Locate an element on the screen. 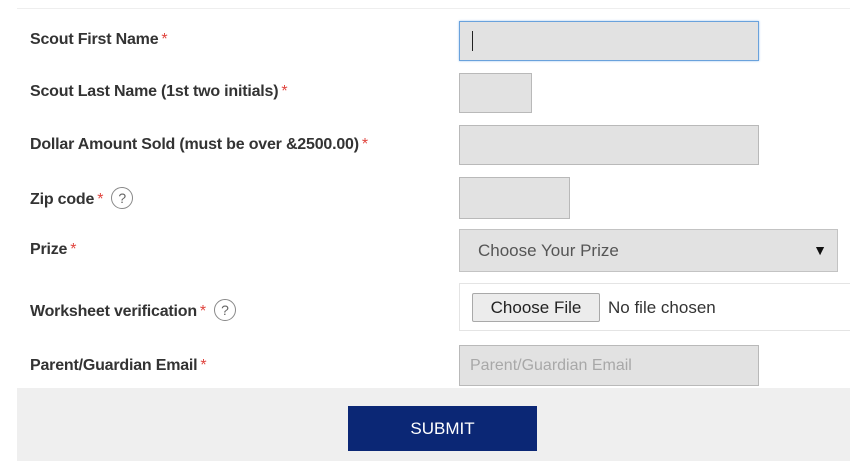  parent-email-label: Parent/Guardian Email * is located at coordinates (118, 366).